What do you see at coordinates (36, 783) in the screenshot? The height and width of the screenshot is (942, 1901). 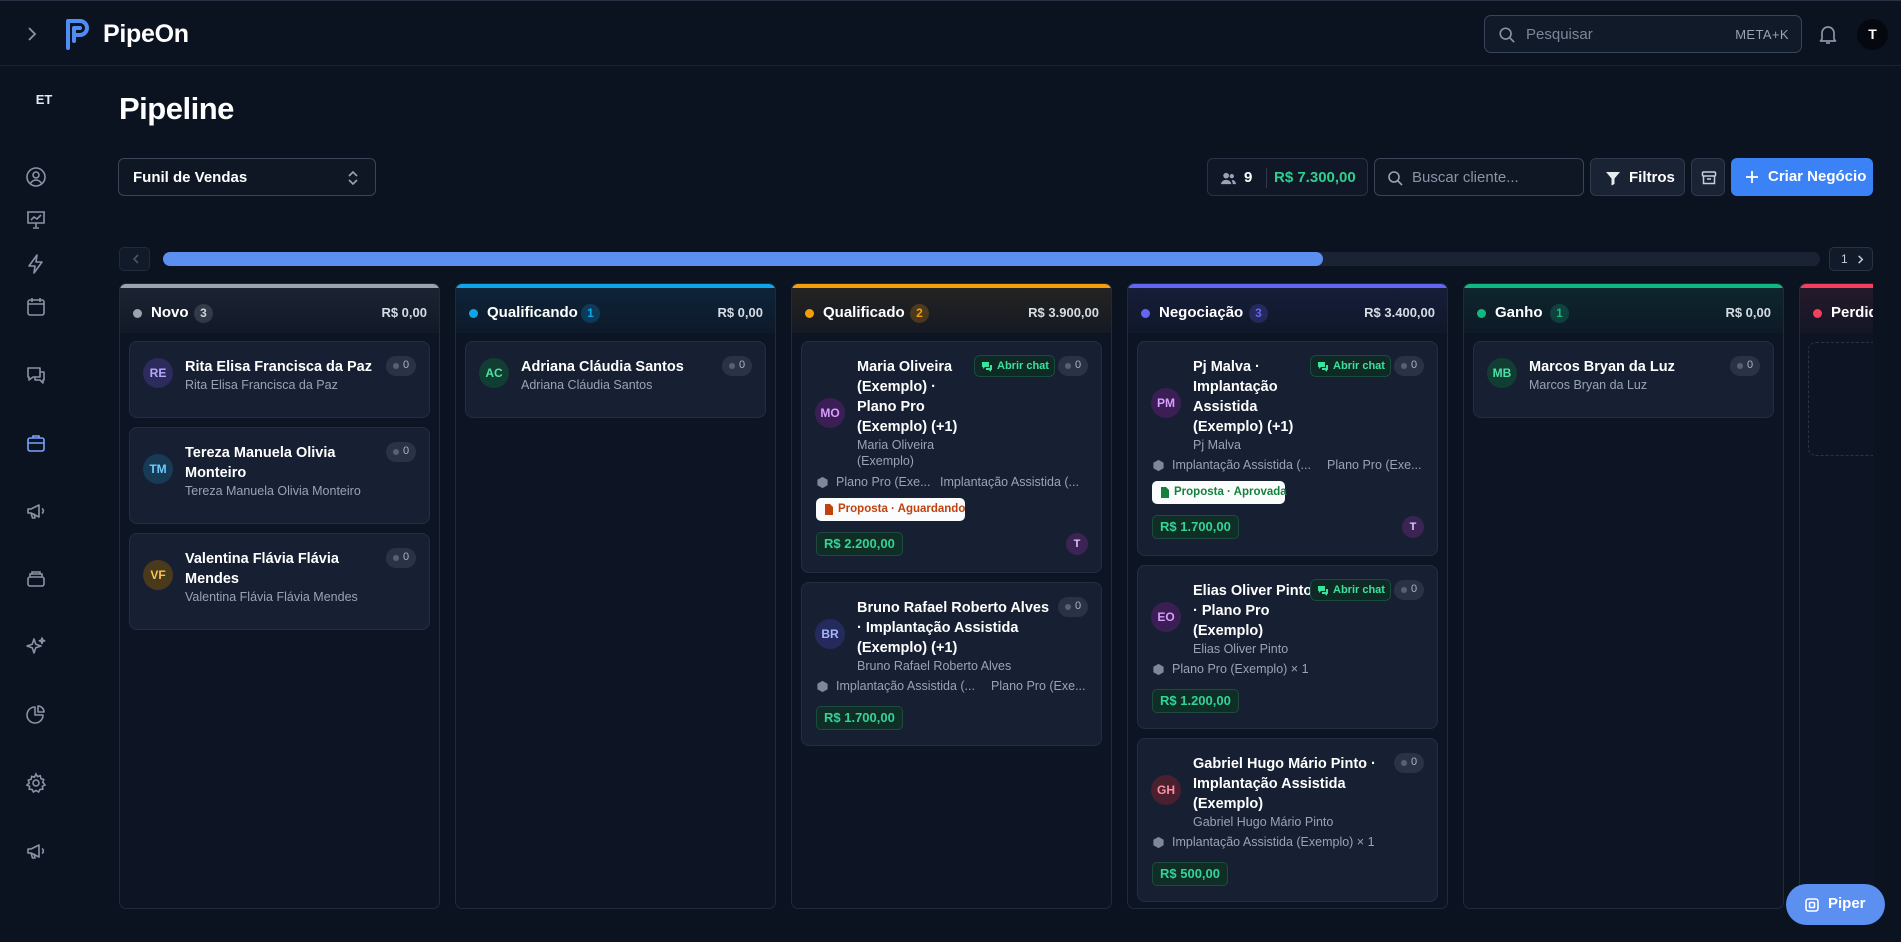 I see `gear-icon` at bounding box center [36, 783].